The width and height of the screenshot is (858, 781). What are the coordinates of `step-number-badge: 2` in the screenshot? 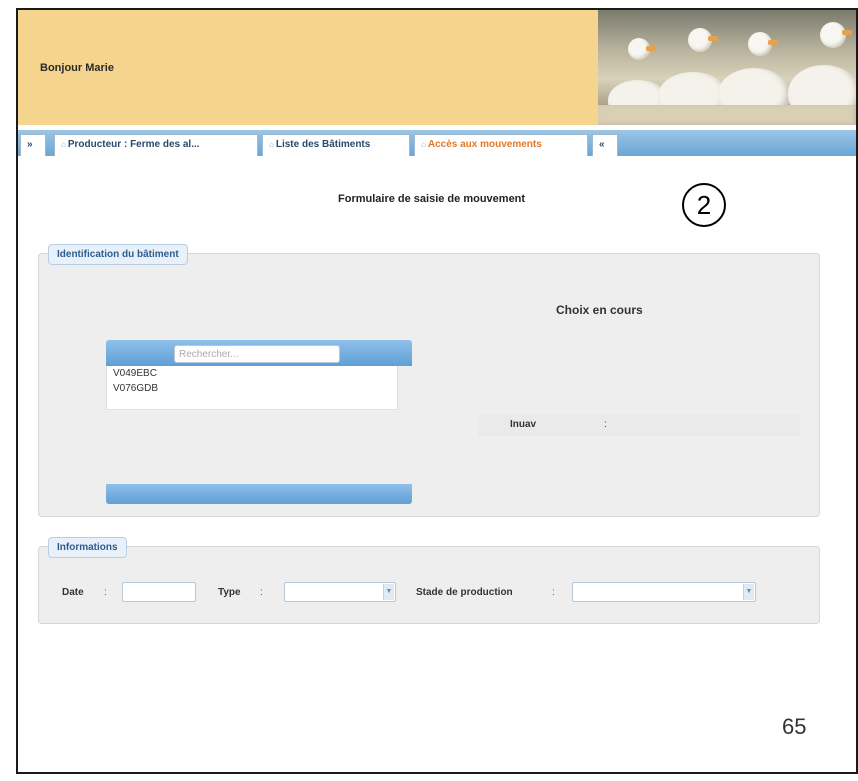 It's located at (704, 205).